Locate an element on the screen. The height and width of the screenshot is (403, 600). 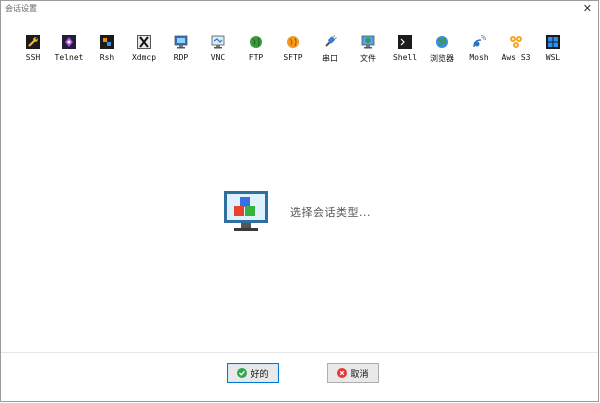
session-telnet-button: Telnet is located at coordinates (69, 50).